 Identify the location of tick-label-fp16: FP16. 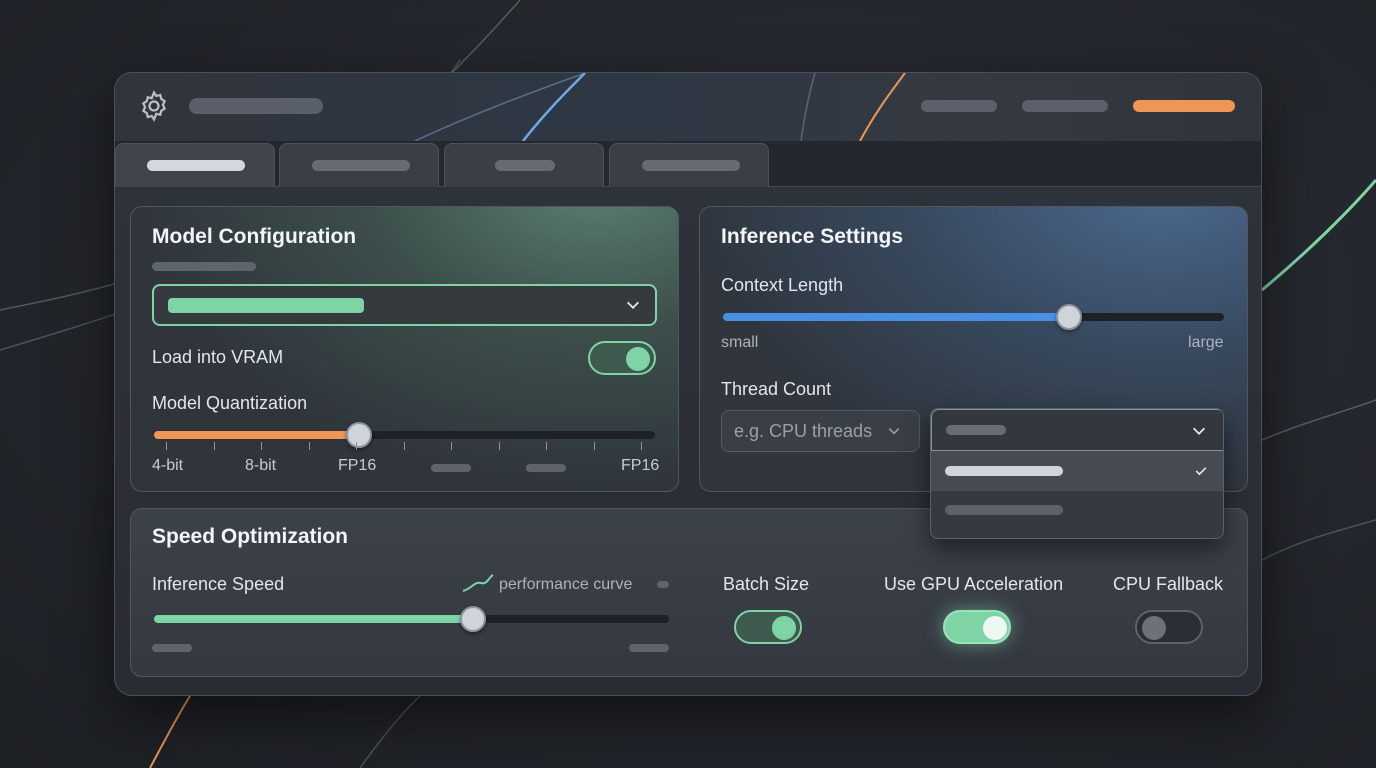
(357, 465).